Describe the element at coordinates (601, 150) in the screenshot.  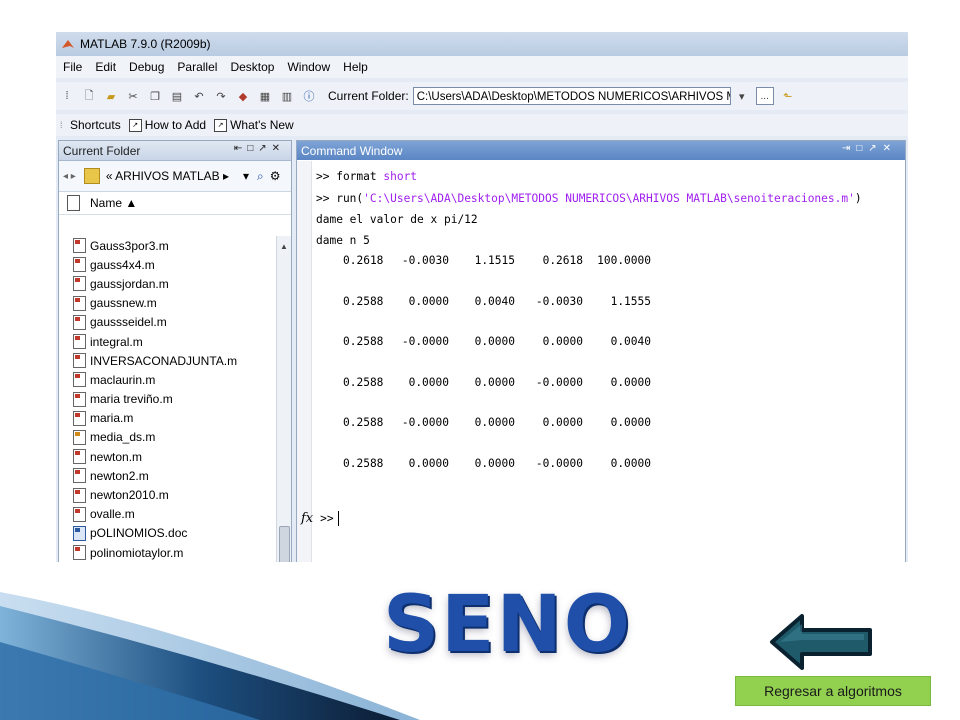
I see `command-window-header: Command Window ⇥□↗✕` at that location.